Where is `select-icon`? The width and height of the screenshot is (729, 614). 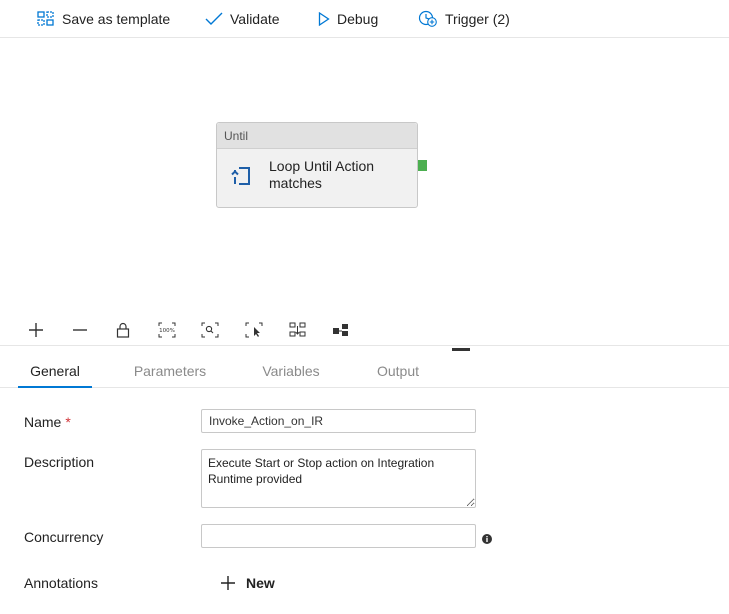 select-icon is located at coordinates (254, 330).